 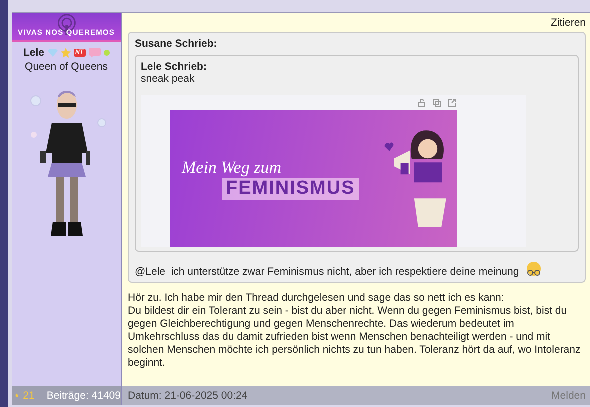 I want to click on post-paragraph: Du bildest dir ein Tolerant zu sein - bist du aber nicht. Wenn du gegen Feminismus bist, bist du gegen Gleichberechtigung und gegen Menschenrechte. Das wiederum bedeutet im Umkehrschluss das du damit zufrieden bist wenn Menschen benachteiligt werden - und mit solchen Menschen möchte ich persönlich nichts zu tun haben. Toleranz hört da auf, wo Intoleranz beginnt., so click(x=355, y=337).